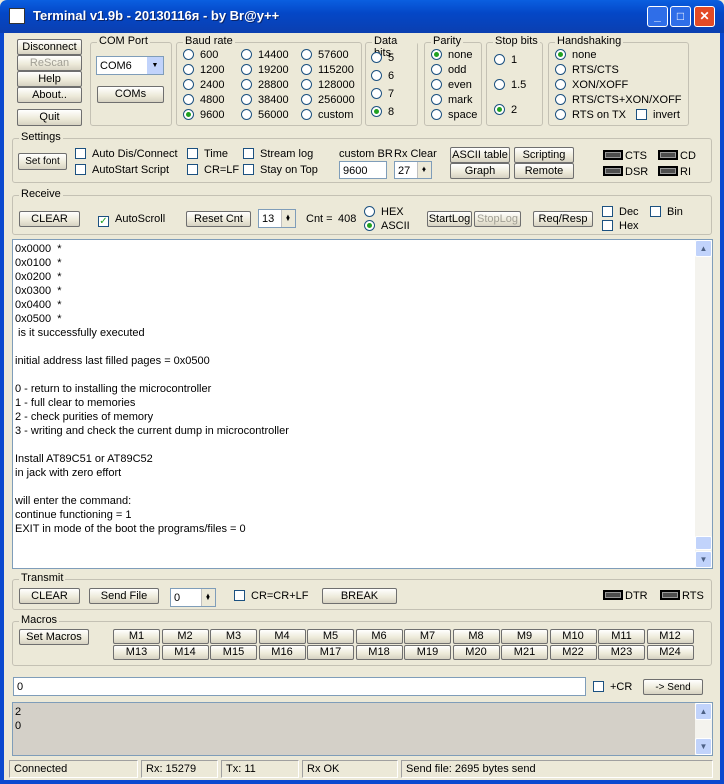 The height and width of the screenshot is (784, 724). I want to click on macro-button-m24: M24, so click(670, 652).